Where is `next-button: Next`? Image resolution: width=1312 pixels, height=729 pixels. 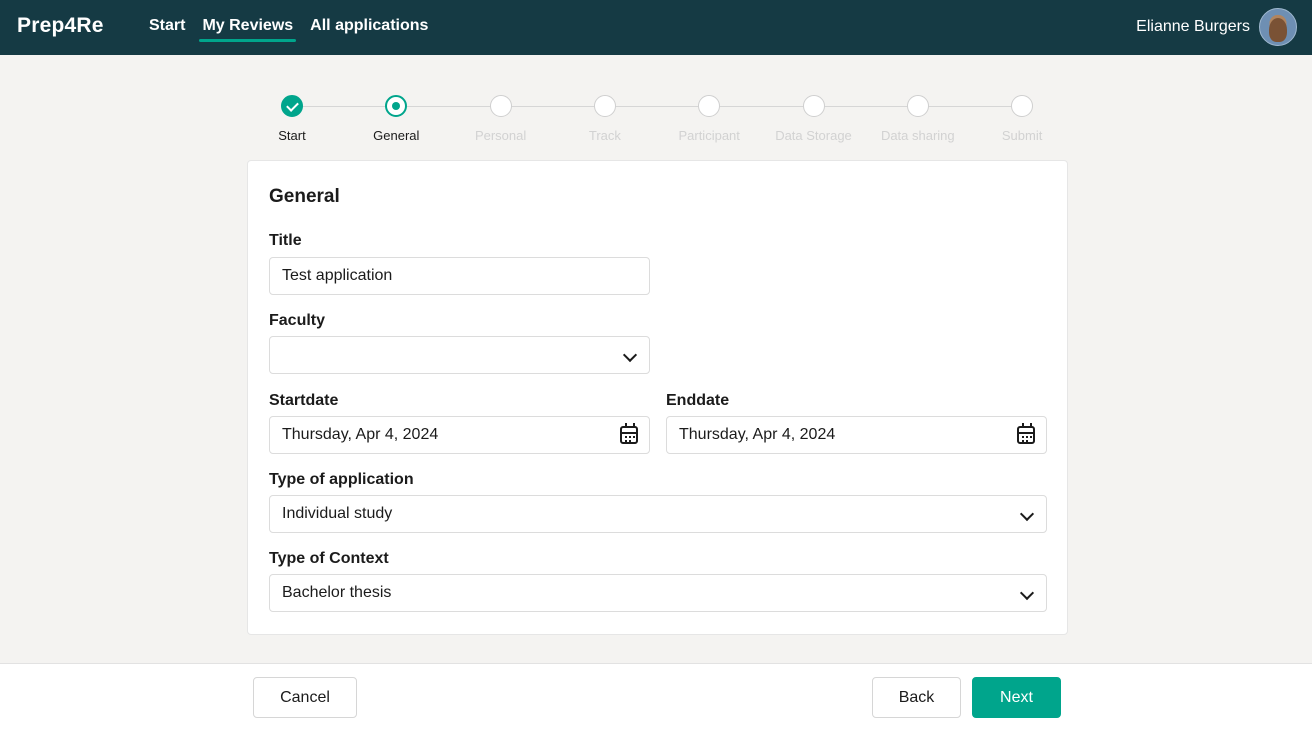 next-button: Next is located at coordinates (1016, 697).